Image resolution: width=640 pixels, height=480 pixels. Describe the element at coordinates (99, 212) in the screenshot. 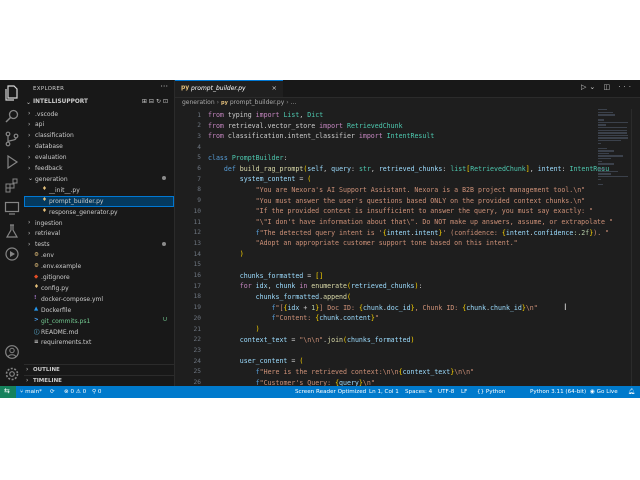

I see `tree-file: ♦ response_generator.py` at that location.